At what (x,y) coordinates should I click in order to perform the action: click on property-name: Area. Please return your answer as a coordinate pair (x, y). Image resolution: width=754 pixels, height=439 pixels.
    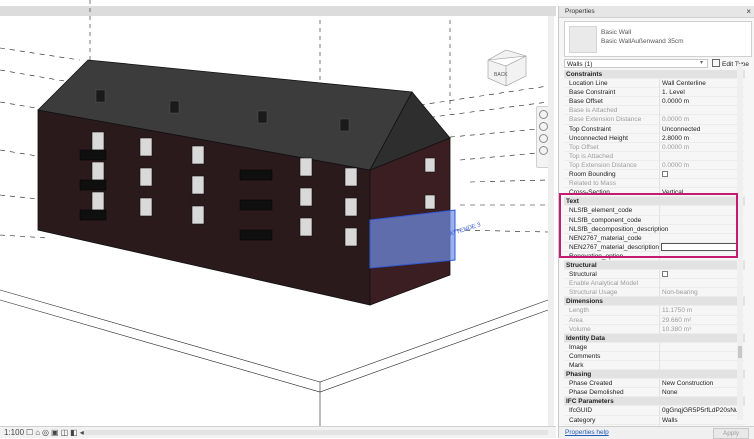
    Looking at the image, I should click on (576, 320).